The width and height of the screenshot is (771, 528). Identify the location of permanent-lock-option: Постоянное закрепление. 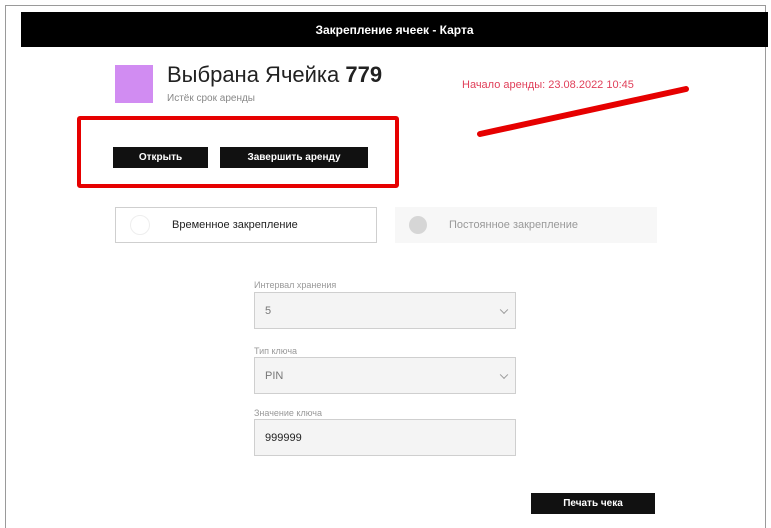
(526, 225).